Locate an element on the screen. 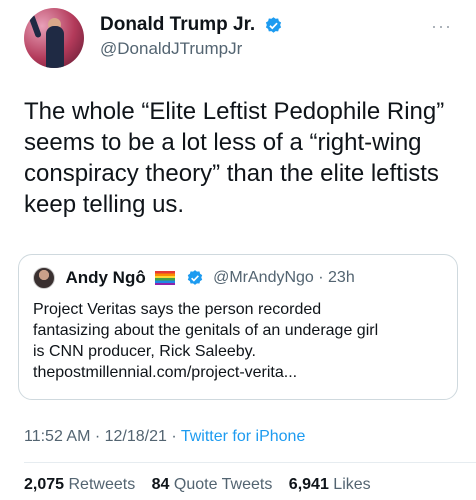 Image resolution: width=476 pixels, height=500 pixels. avatar-figure-body is located at coordinates (55, 47).